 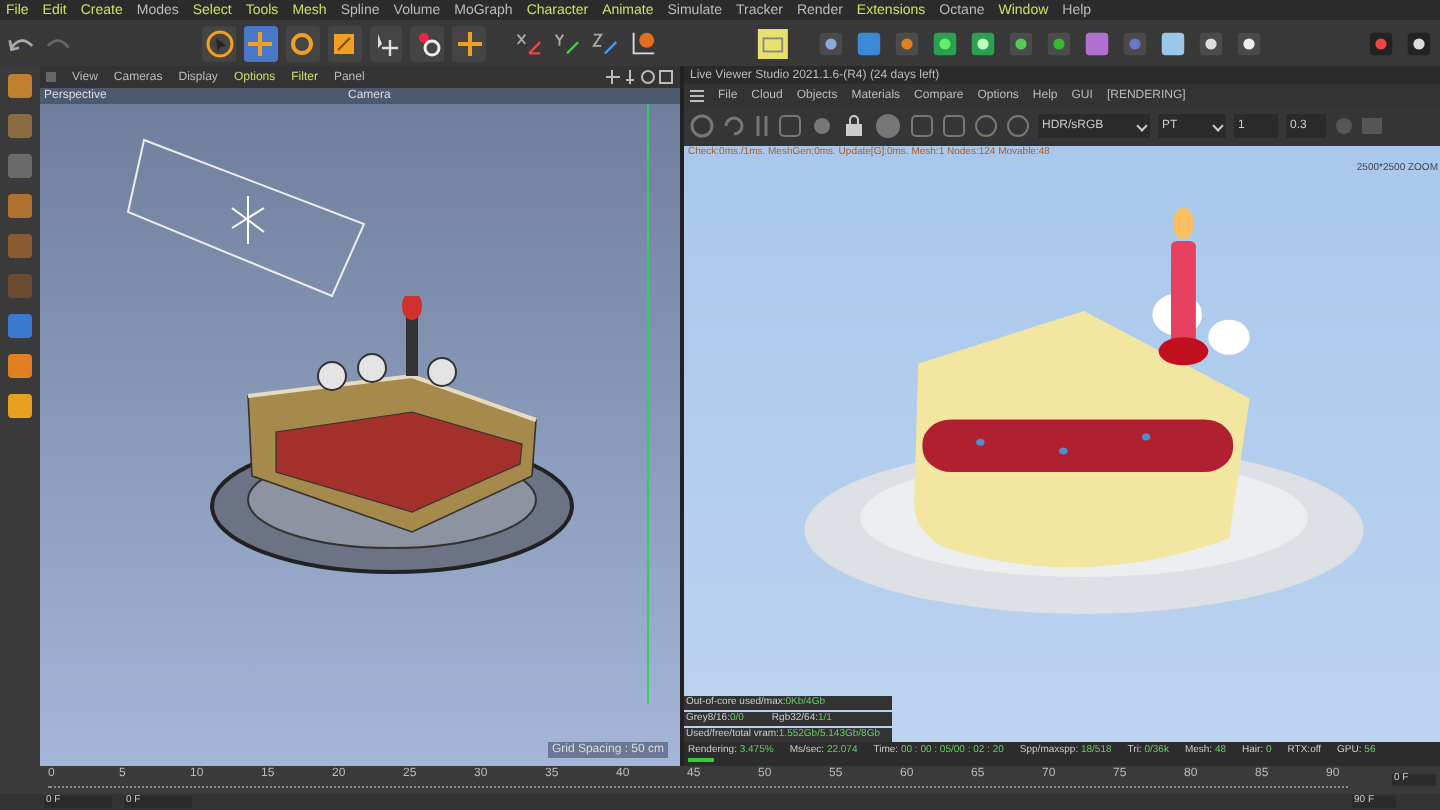 What do you see at coordinates (762, 126) in the screenshot?
I see `pause-icon` at bounding box center [762, 126].